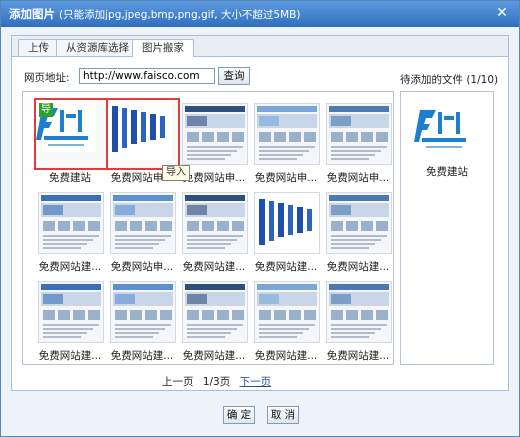 This screenshot has width=520, height=437. I want to click on tab-upload: 上传, so click(38, 47).